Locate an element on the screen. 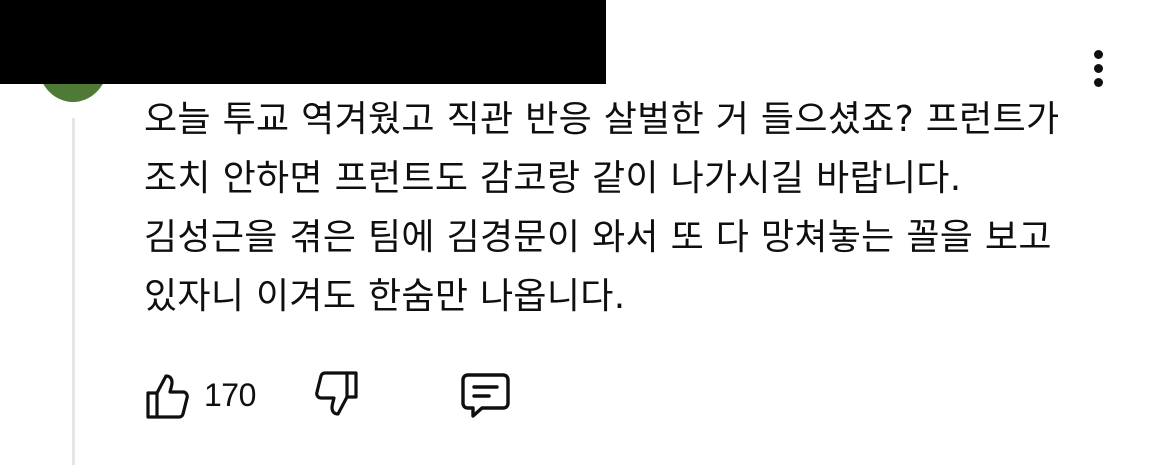 This screenshot has width=1170, height=465. more-vertical-icon is located at coordinates (1098, 54).